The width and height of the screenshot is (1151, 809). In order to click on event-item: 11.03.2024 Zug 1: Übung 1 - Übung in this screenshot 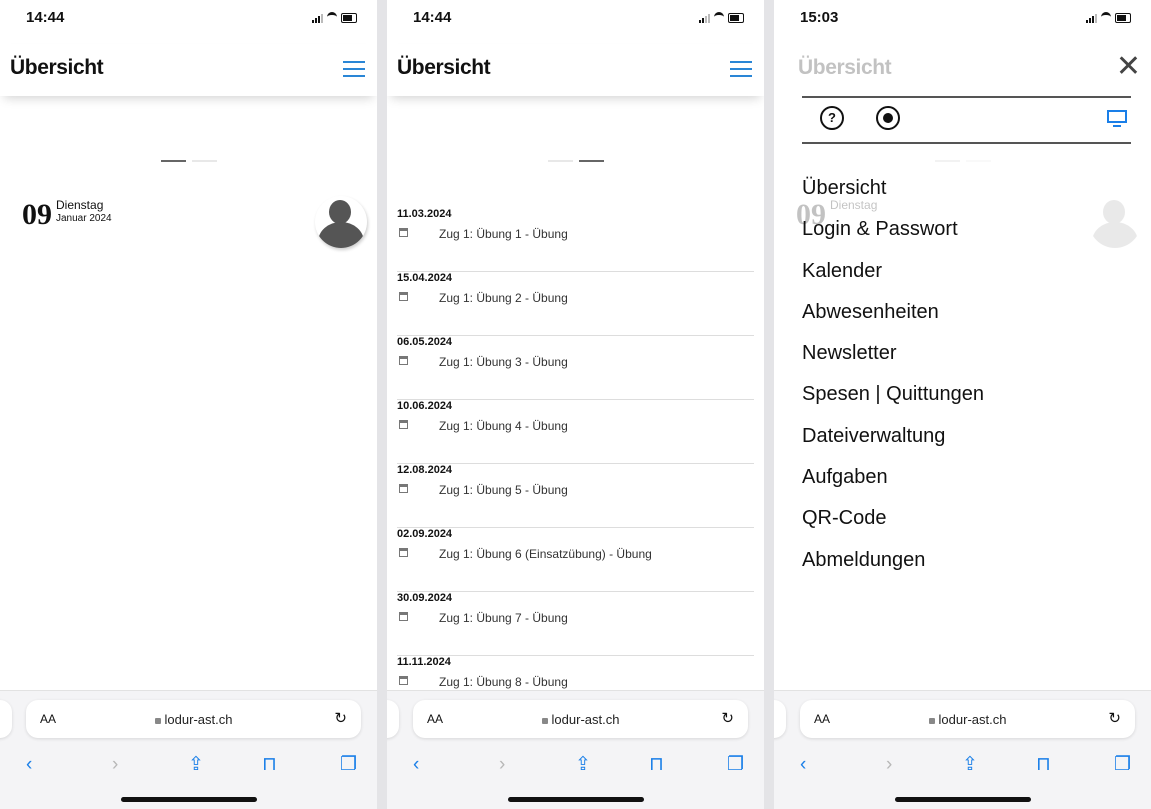, I will do `click(575, 240)`.